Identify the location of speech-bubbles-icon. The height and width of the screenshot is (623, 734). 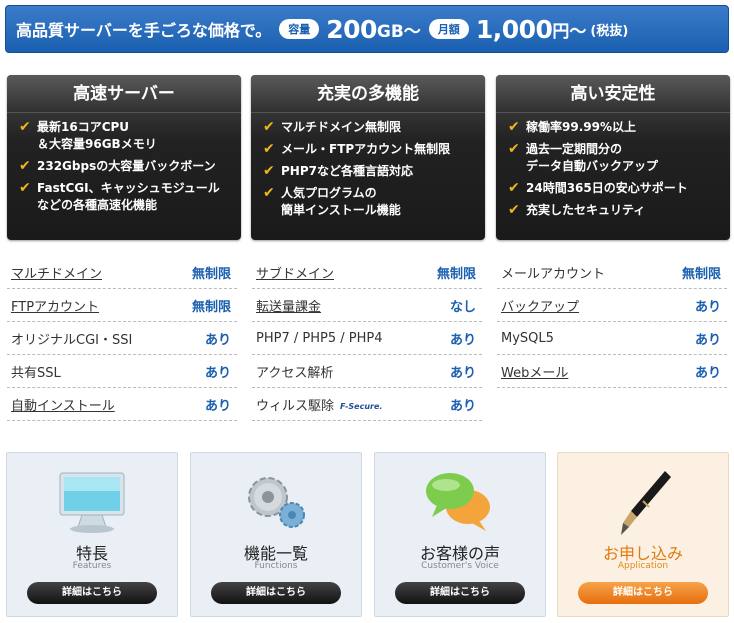
(458, 502).